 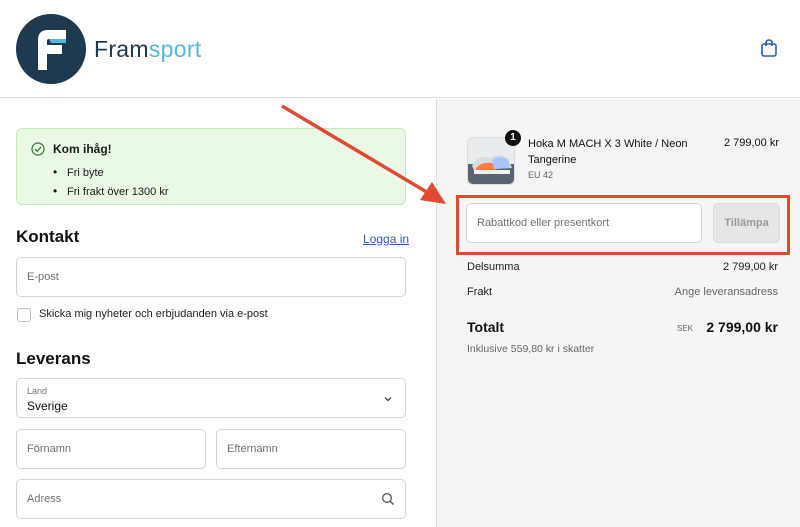 What do you see at coordinates (751, 143) in the screenshot?
I see `product-price: 2 799,00 kr` at bounding box center [751, 143].